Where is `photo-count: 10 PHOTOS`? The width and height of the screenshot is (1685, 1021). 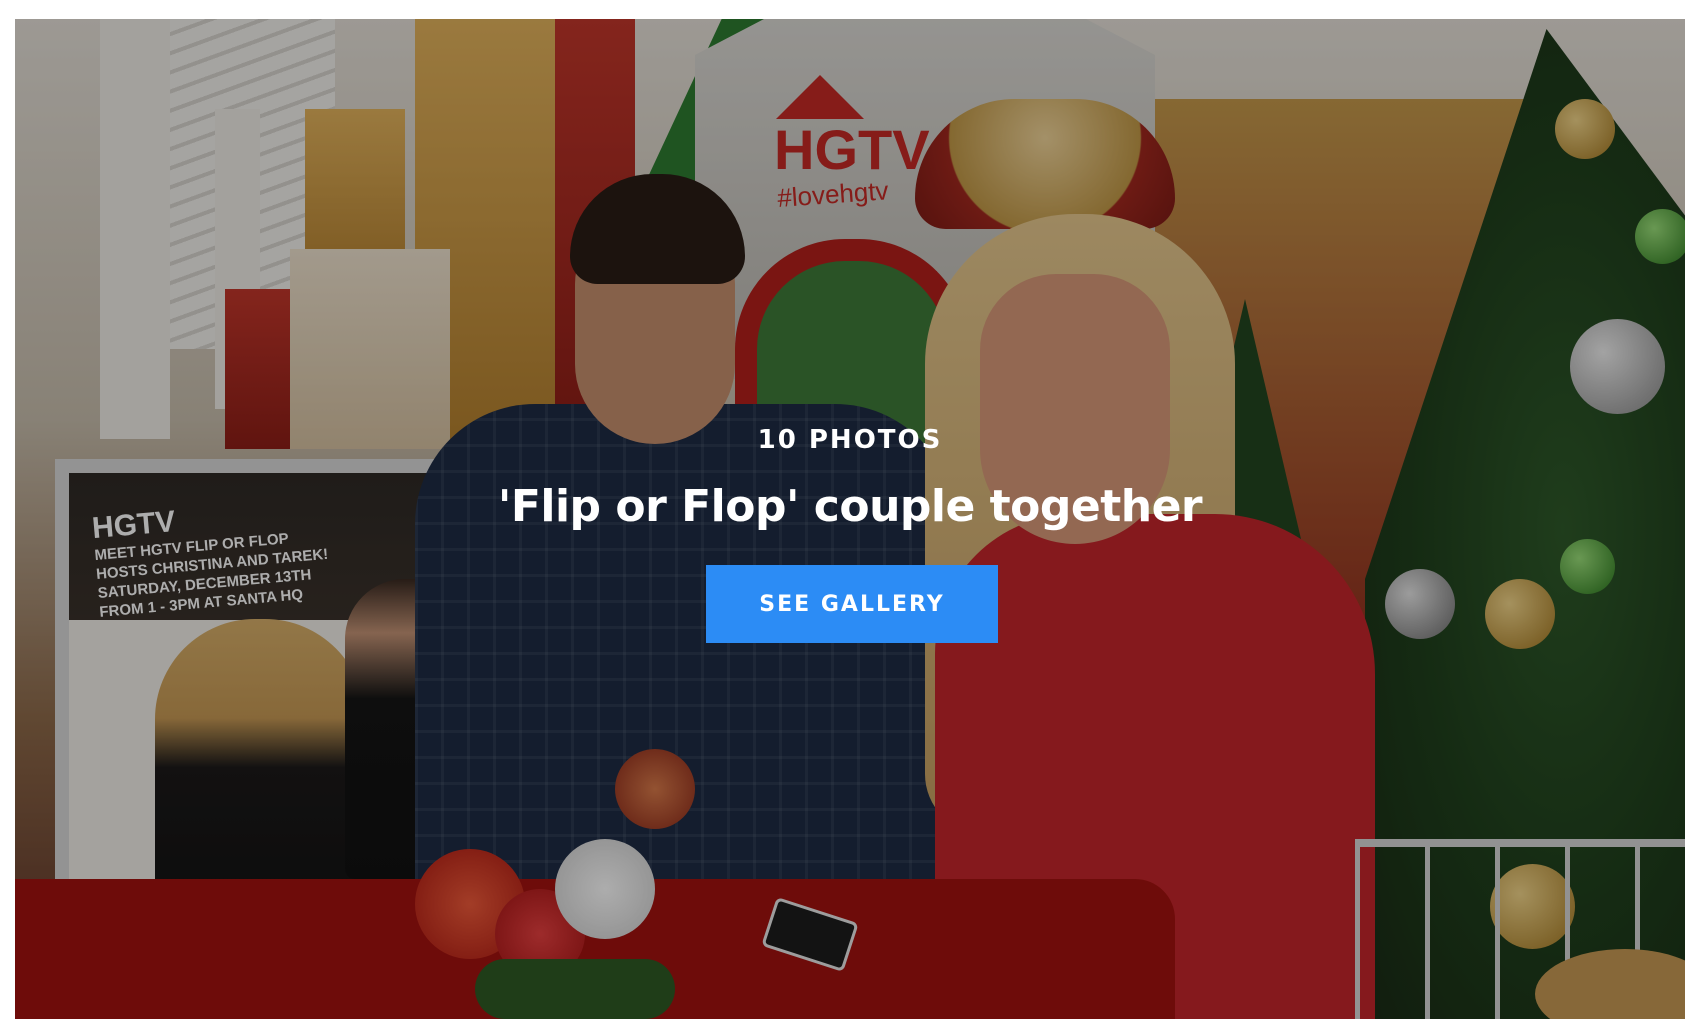 photo-count: 10 PHOTOS is located at coordinates (850, 440).